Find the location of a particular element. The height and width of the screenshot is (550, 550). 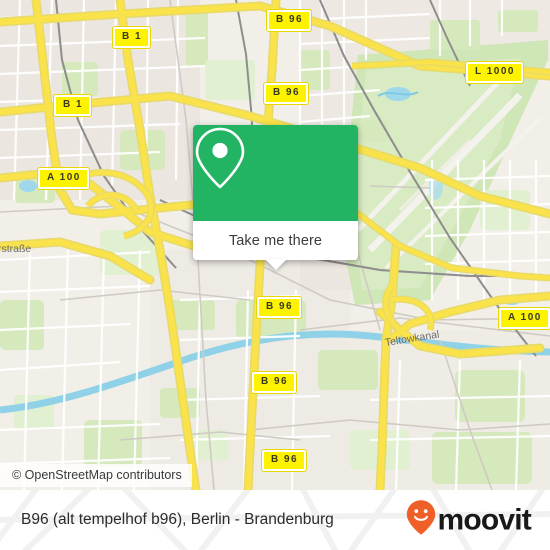

card-pointer-arrow is located at coordinates (275, 264).